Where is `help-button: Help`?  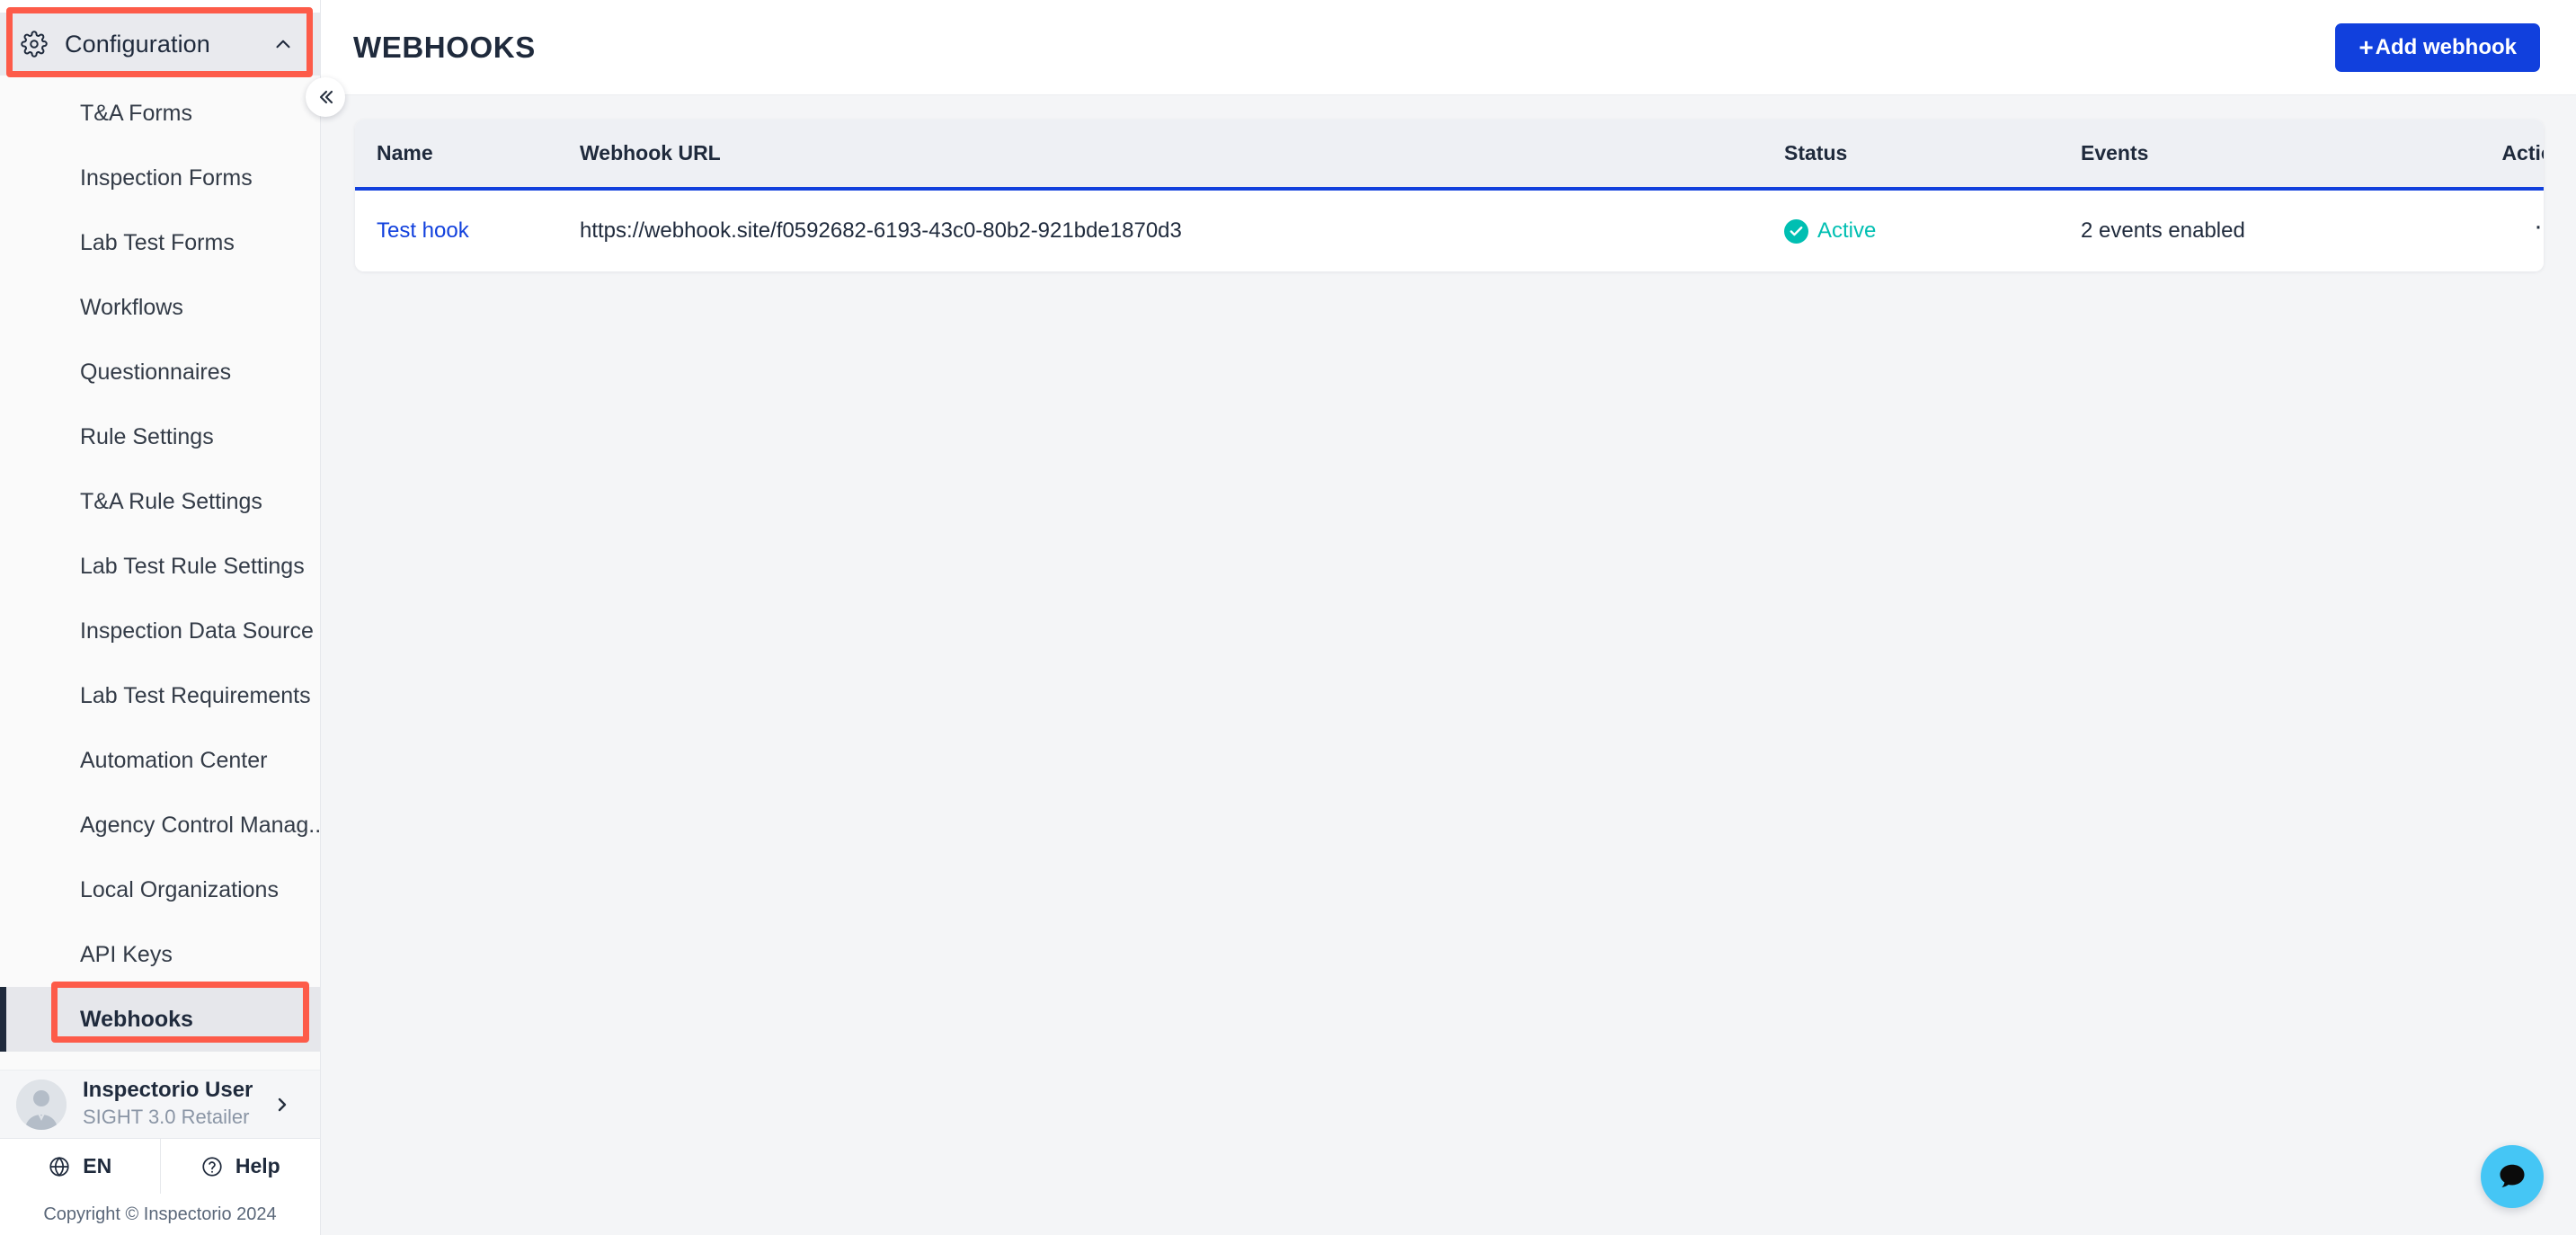
help-button: Help is located at coordinates (240, 1166).